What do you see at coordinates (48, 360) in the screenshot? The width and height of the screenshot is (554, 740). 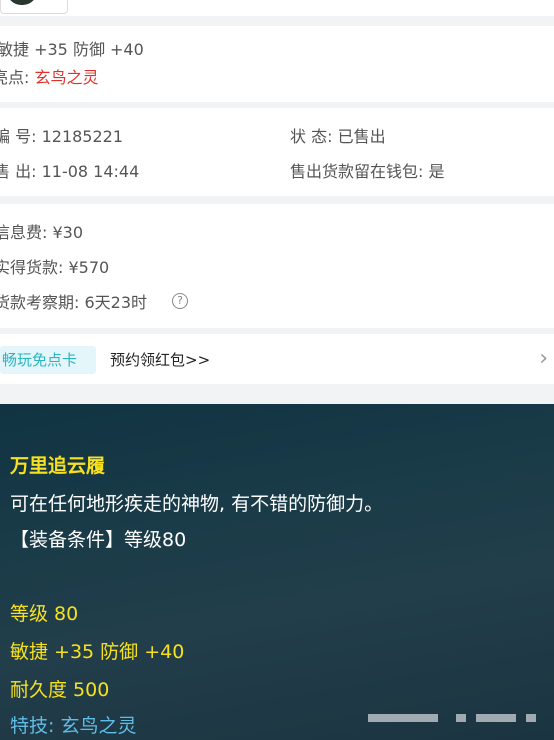 I see `promo-tag: 畅玩免点卡` at bounding box center [48, 360].